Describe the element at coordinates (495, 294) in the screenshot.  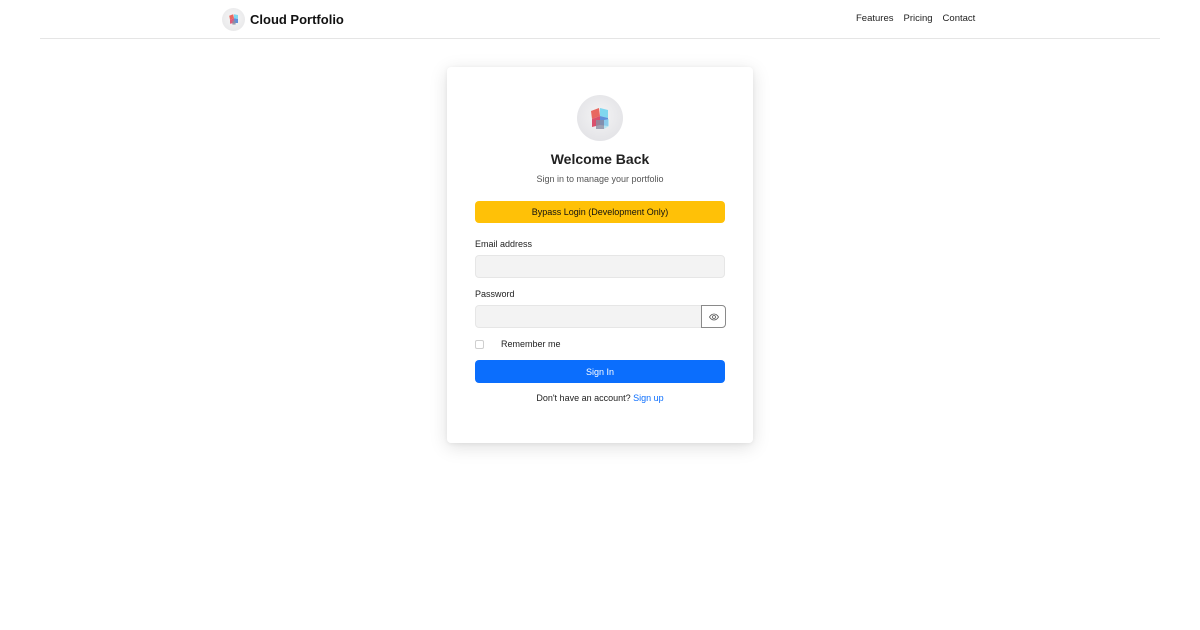
I see `password-label: Password` at that location.